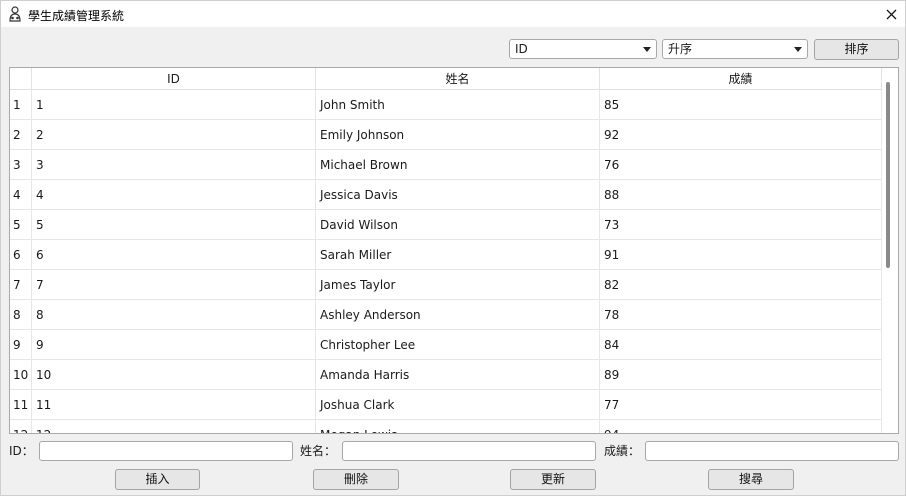  I want to click on column-header-id: ID, so click(174, 79).